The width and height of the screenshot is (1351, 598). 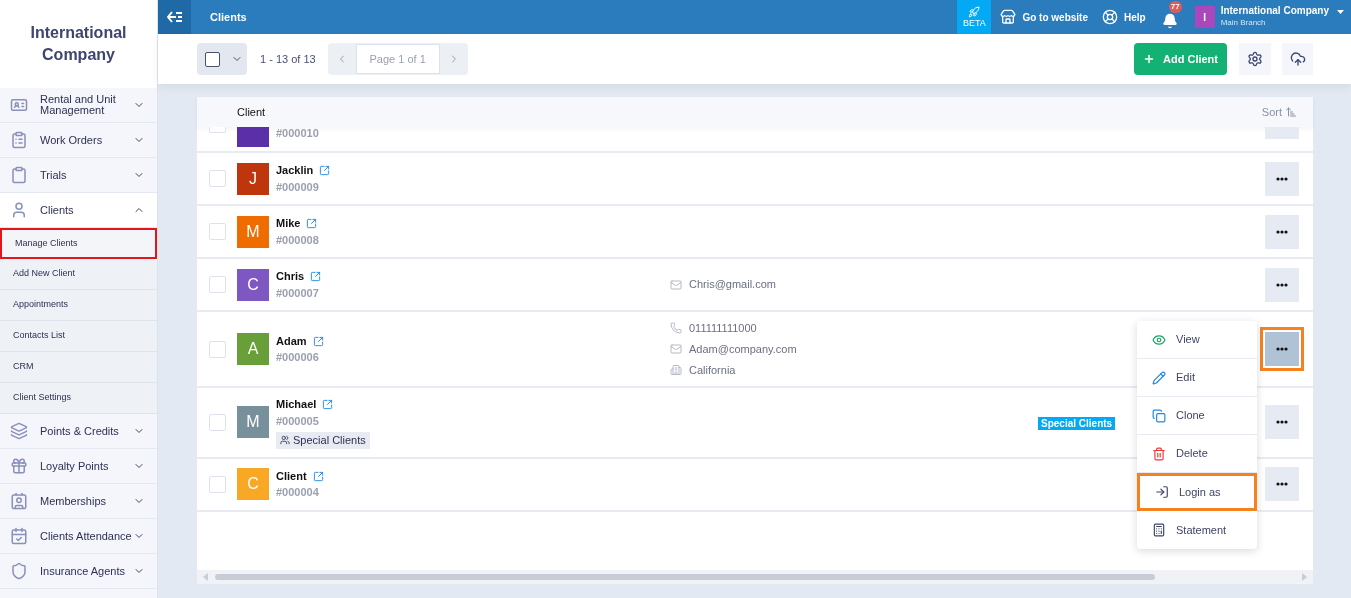 I want to click on bell-icon, so click(x=1169, y=21).